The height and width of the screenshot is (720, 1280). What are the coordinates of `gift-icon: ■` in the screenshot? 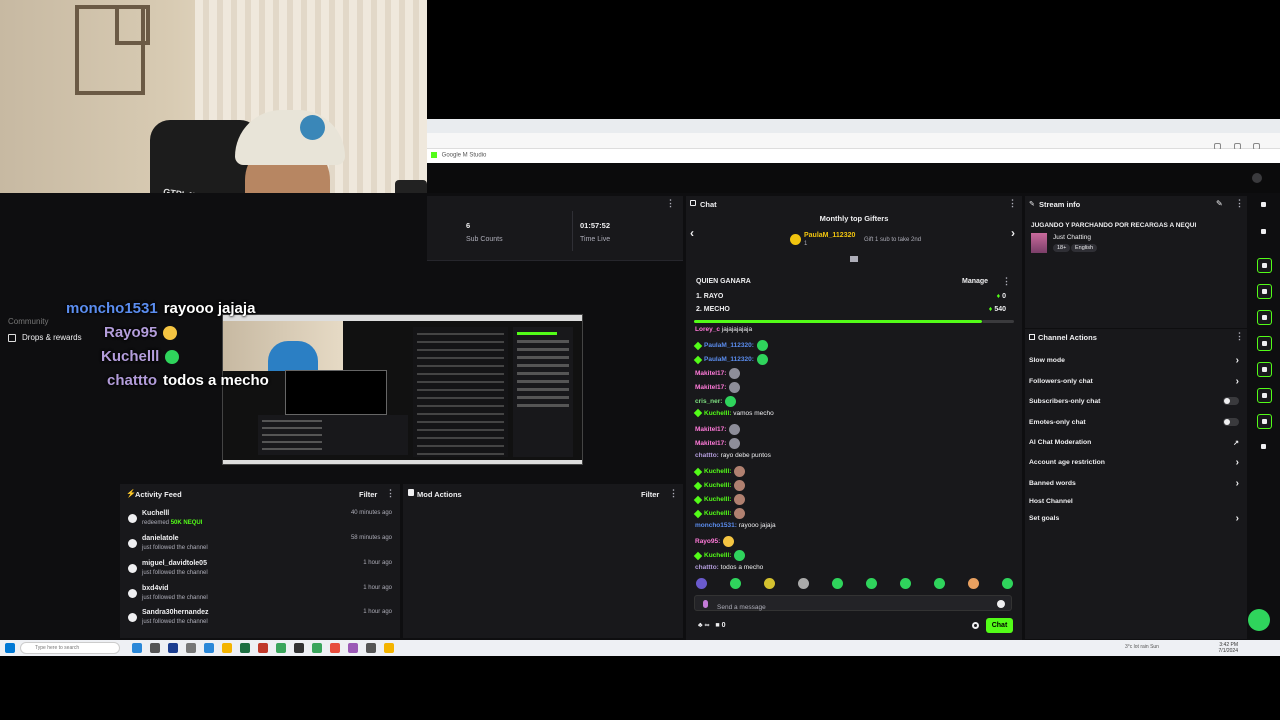 It's located at (717, 625).